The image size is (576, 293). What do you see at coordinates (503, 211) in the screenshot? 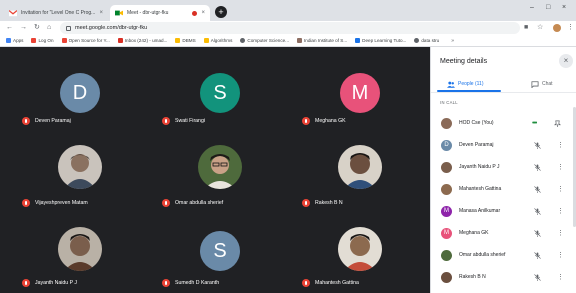
I see `participant-row: M Manasa Anilkumar ⋮` at bounding box center [503, 211].